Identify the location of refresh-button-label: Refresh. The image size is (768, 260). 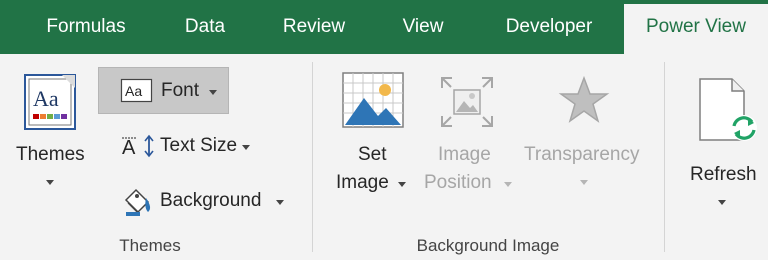
(723, 174).